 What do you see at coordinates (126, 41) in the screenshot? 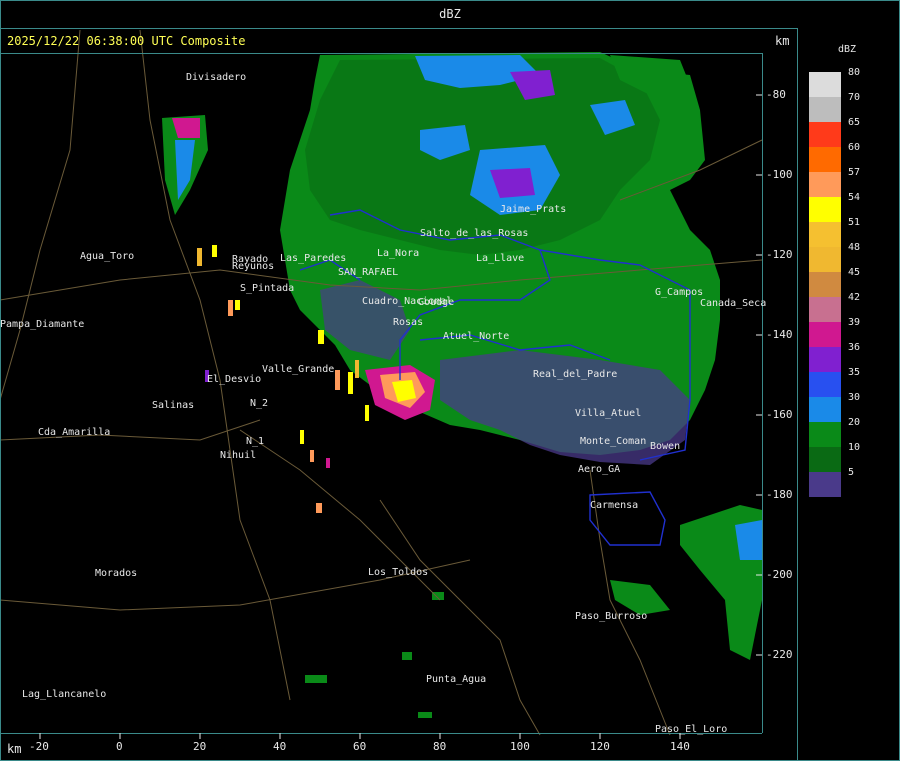
I see `timestamp-label: 2025/12/22 06:38:00 UTC Composite` at bounding box center [126, 41].